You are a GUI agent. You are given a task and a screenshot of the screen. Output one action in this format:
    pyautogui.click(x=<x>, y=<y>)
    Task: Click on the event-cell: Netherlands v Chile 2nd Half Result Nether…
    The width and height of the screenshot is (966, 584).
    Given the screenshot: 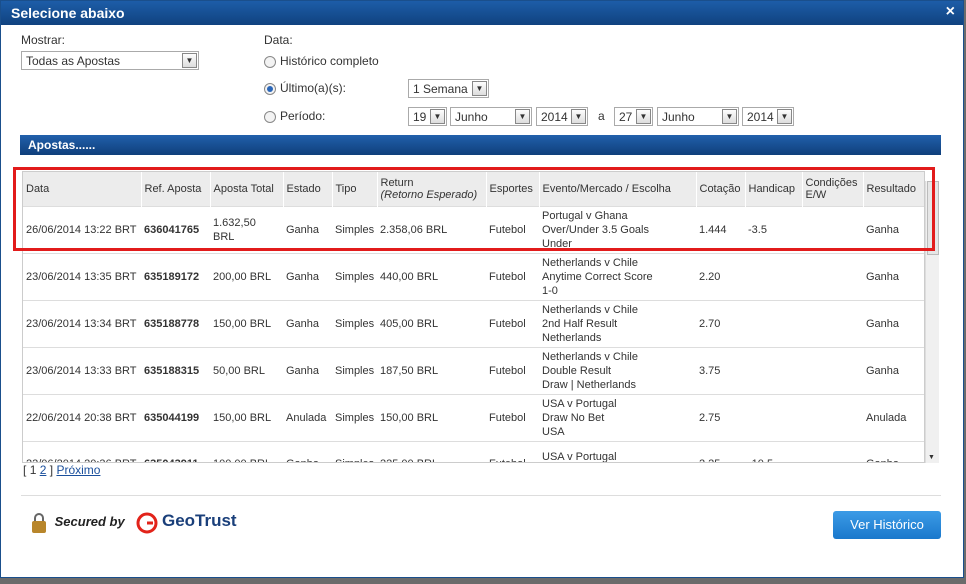 What is the action you would take?
    pyautogui.click(x=617, y=323)
    